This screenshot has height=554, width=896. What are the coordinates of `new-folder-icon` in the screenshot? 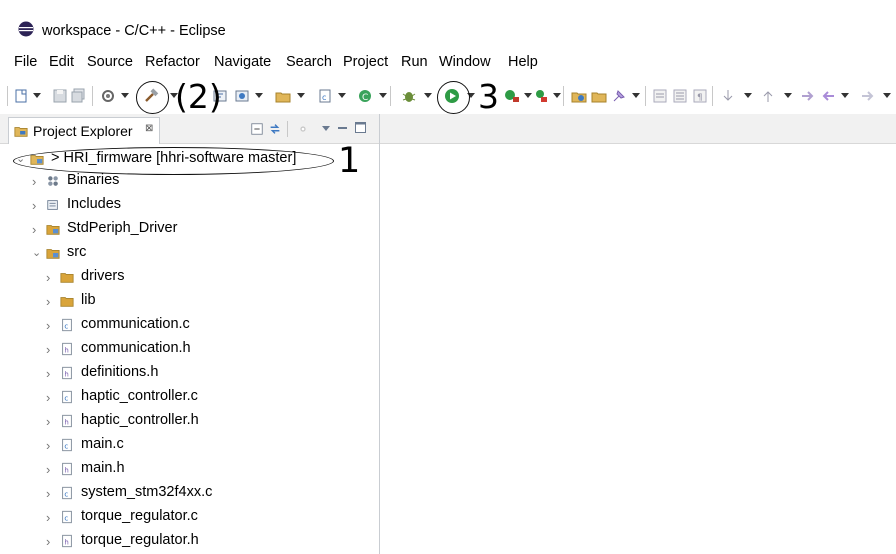 It's located at (283, 96).